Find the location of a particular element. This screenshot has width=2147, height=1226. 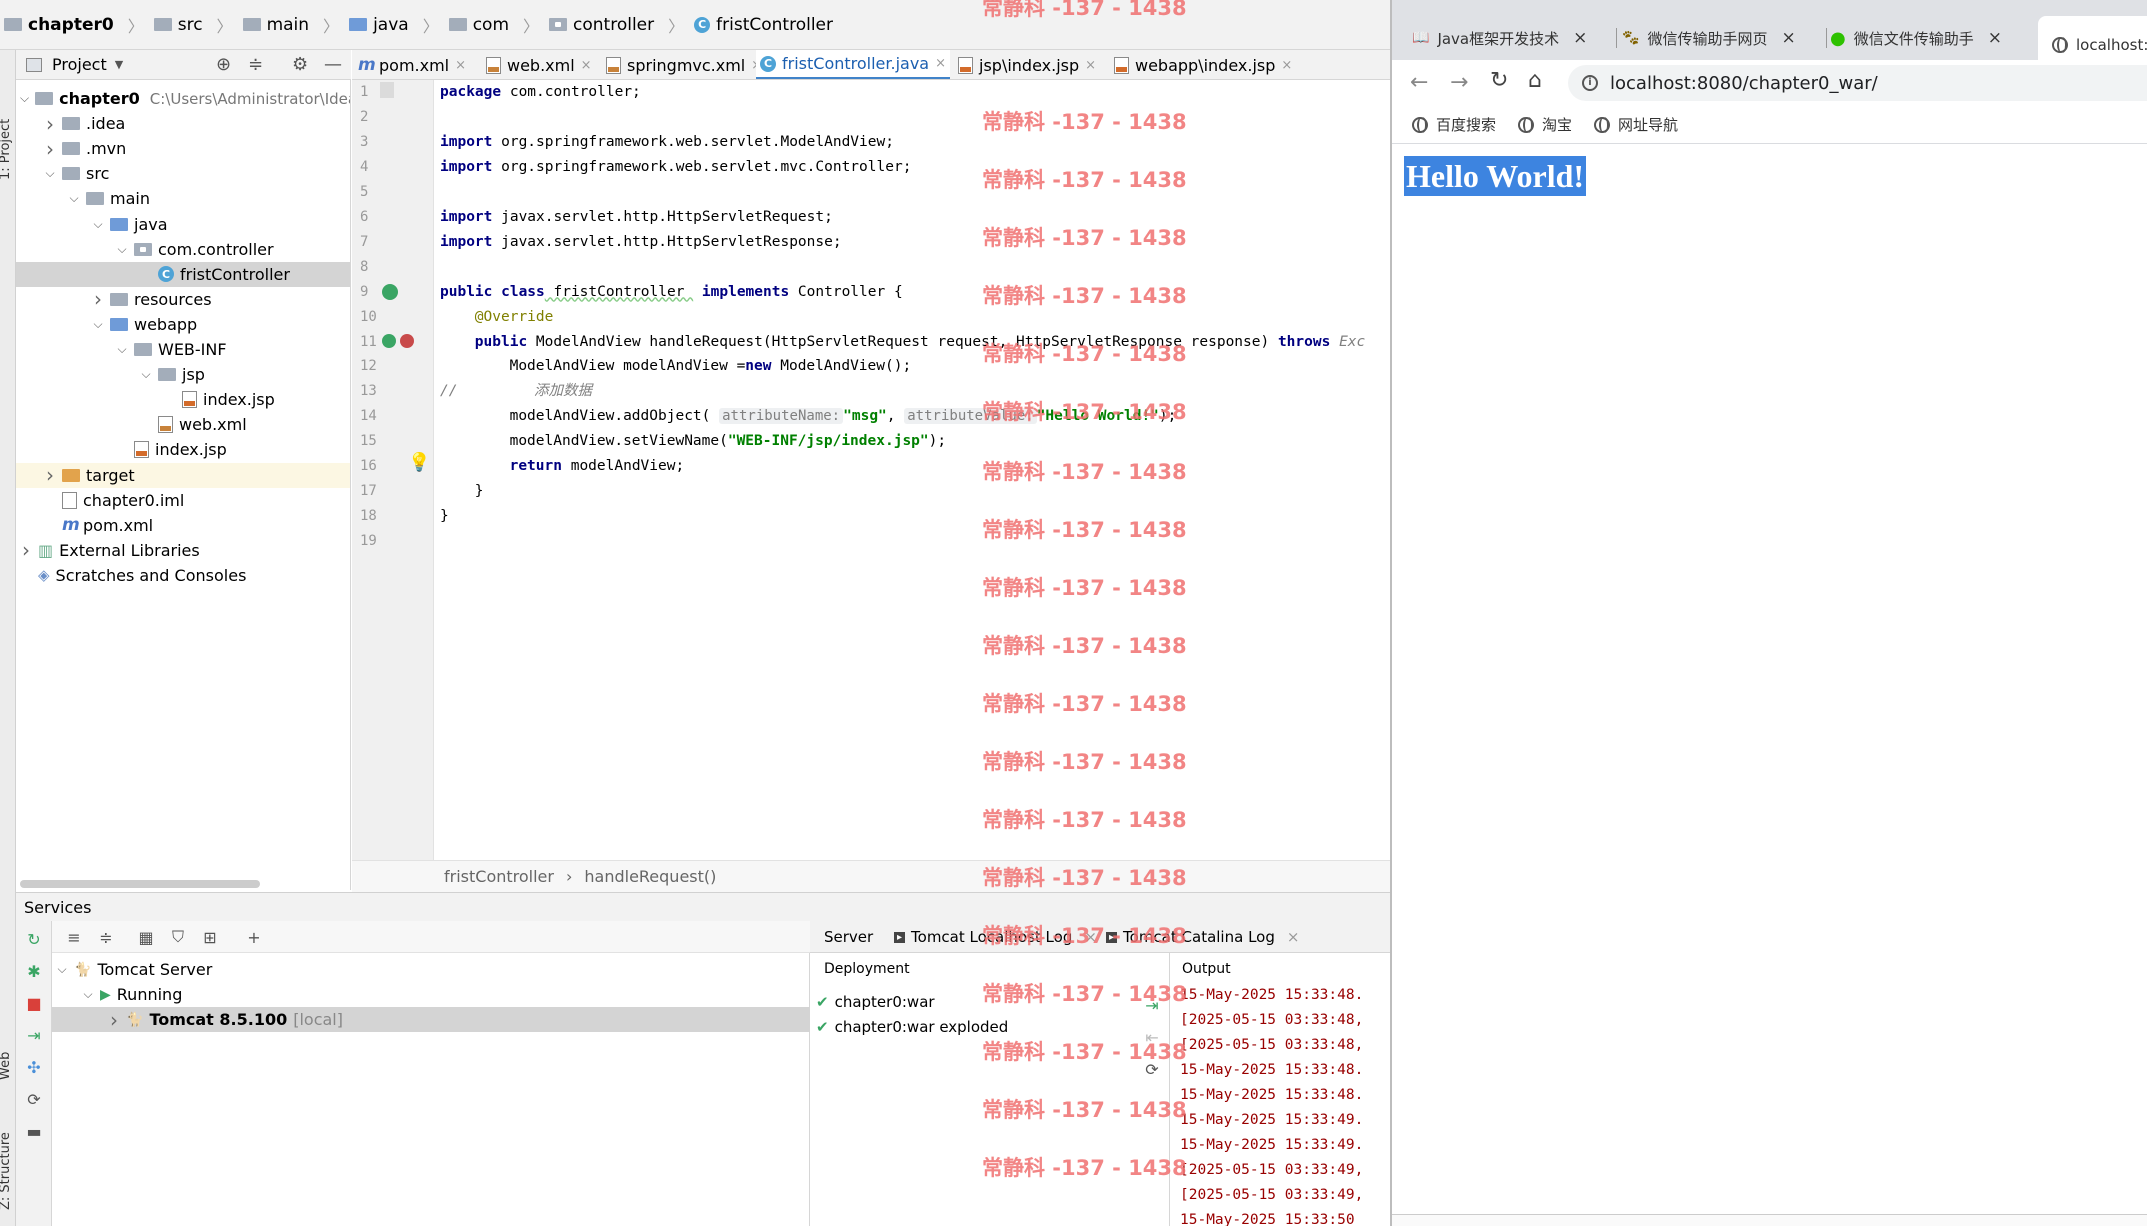

editor-tab-label: pom.xml is located at coordinates (414, 65).